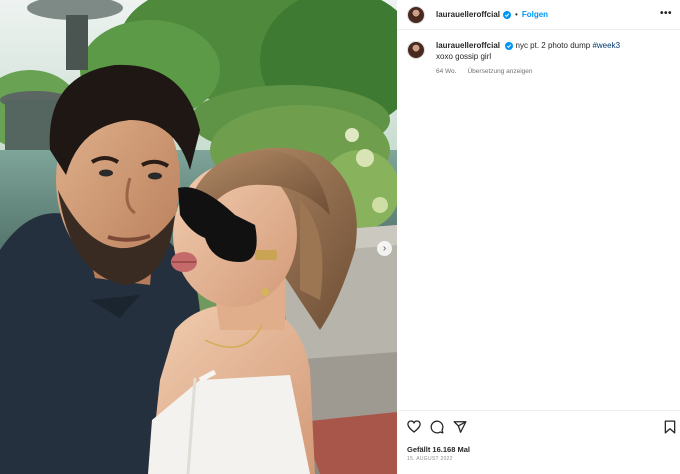 The image size is (680, 474). Describe the element at coordinates (499, 71) in the screenshot. I see `translate-link: Übersetzung anzeigen` at that location.